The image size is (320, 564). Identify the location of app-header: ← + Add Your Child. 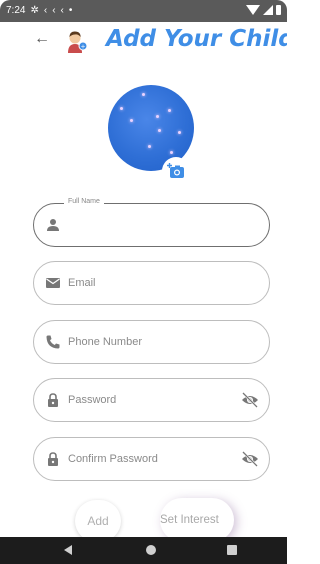
(143, 42).